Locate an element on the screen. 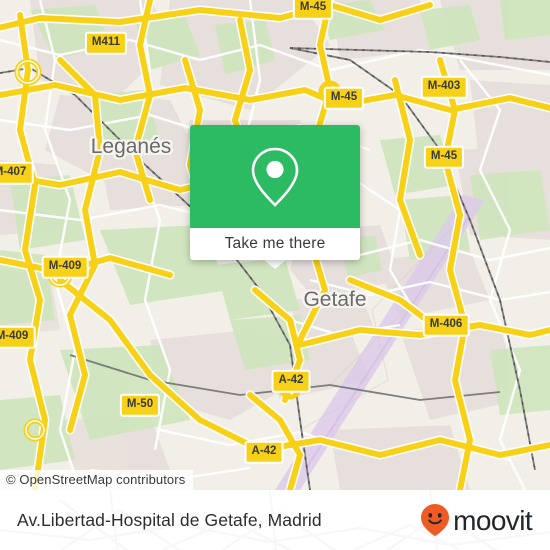 The width and height of the screenshot is (550, 550). take-me-there-label: Take me there is located at coordinates (275, 243).